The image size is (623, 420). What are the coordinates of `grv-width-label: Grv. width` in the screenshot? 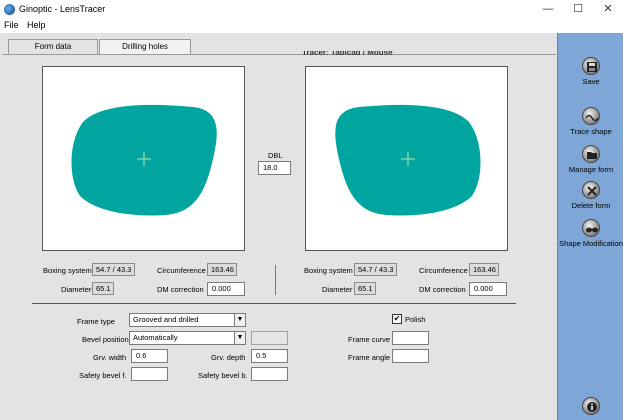 It's located at (110, 357).